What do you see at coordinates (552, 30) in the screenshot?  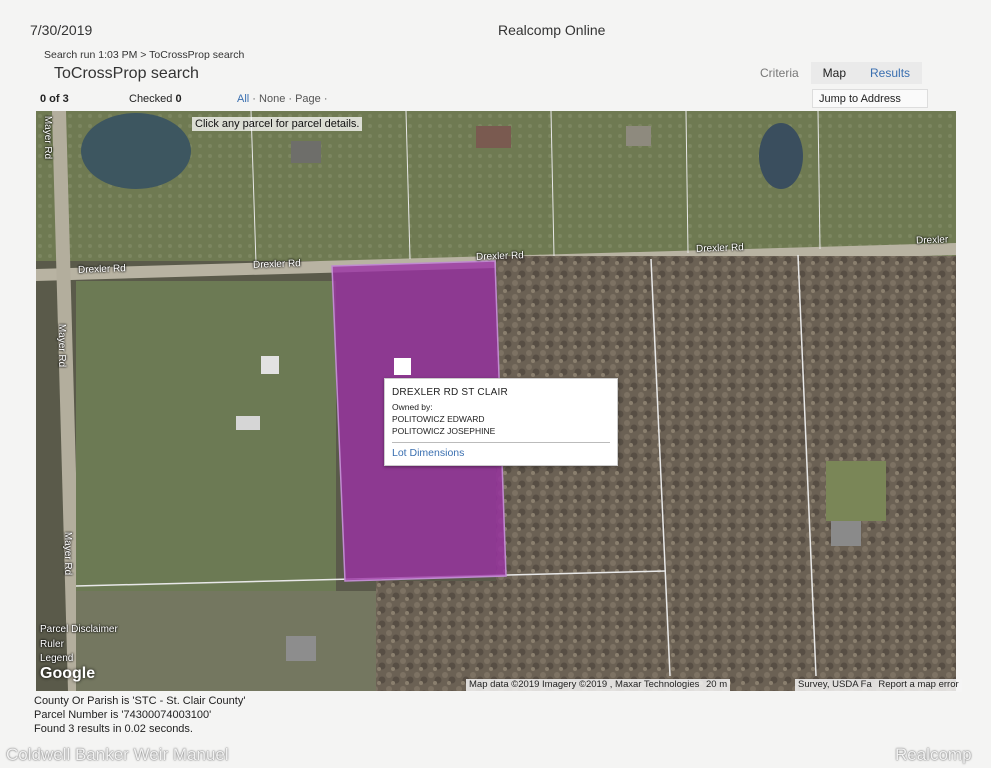 I see `app-title: Realcomp Online` at bounding box center [552, 30].